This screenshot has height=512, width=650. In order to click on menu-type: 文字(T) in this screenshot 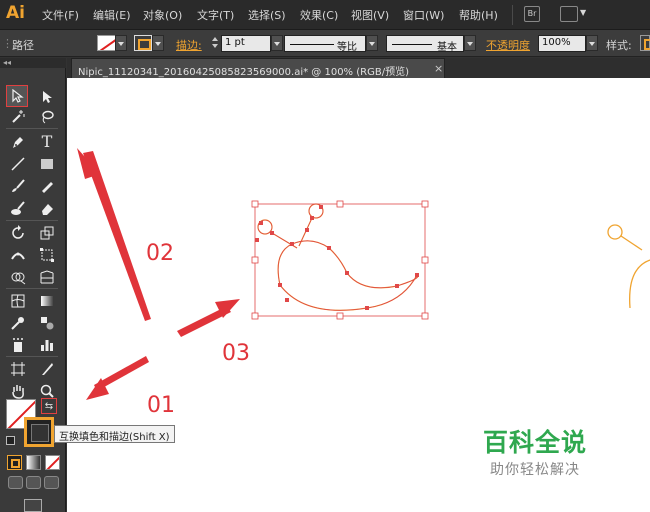, I will do `click(215, 15)`.